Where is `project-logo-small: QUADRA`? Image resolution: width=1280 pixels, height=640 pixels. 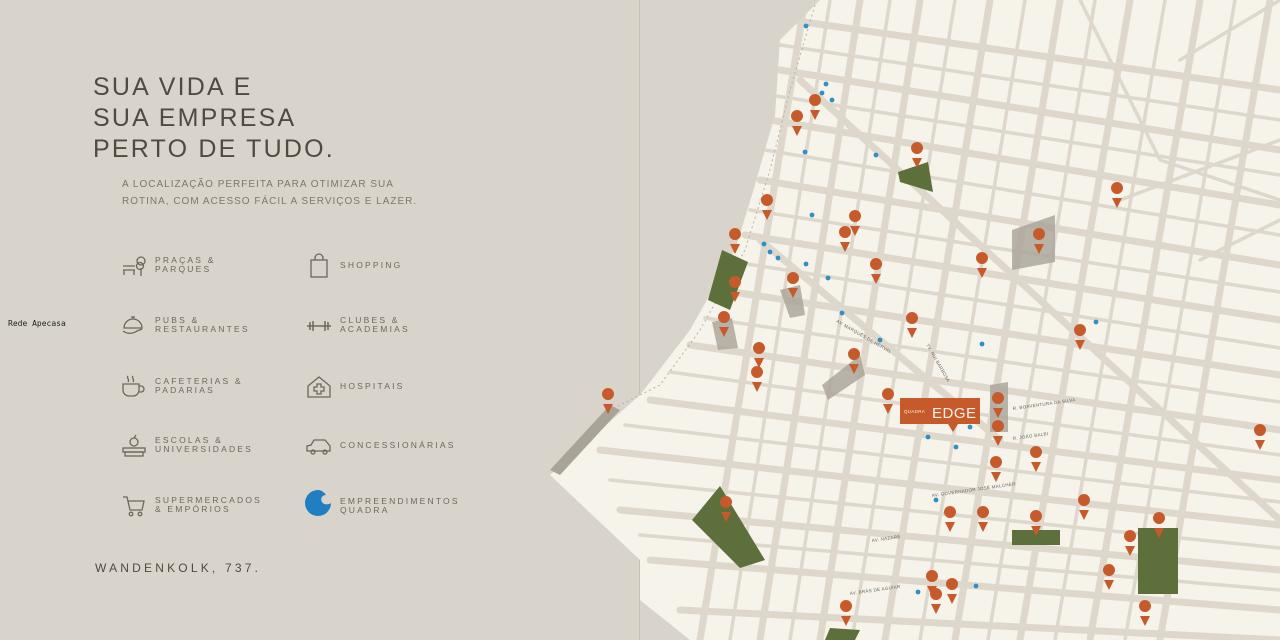
project-logo-small: QUADRA is located at coordinates (914, 411).